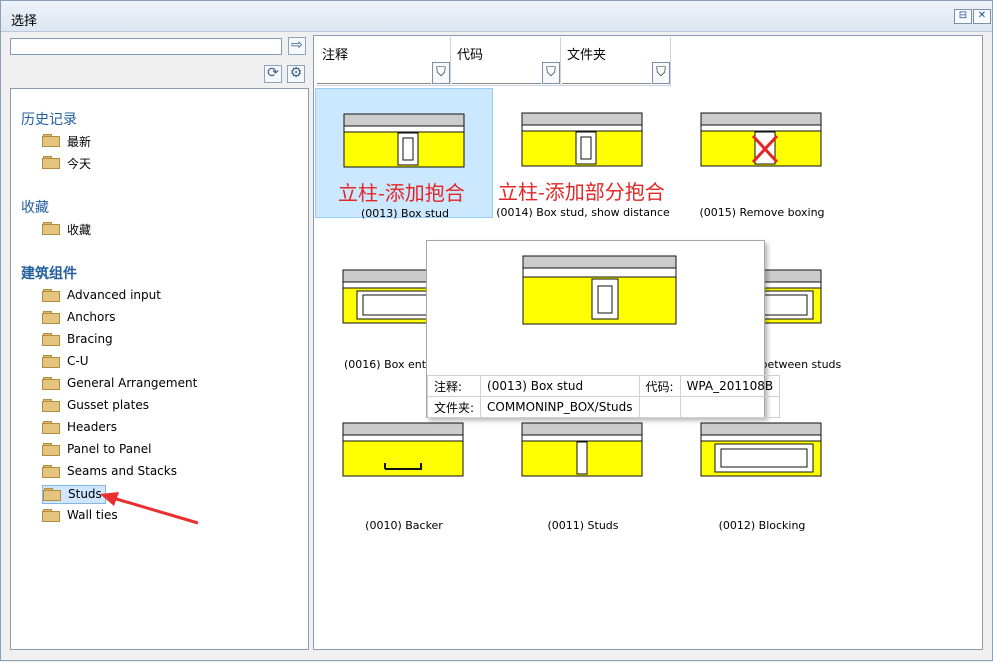  I want to click on tree-item-anchors: Anchors, so click(127, 318).